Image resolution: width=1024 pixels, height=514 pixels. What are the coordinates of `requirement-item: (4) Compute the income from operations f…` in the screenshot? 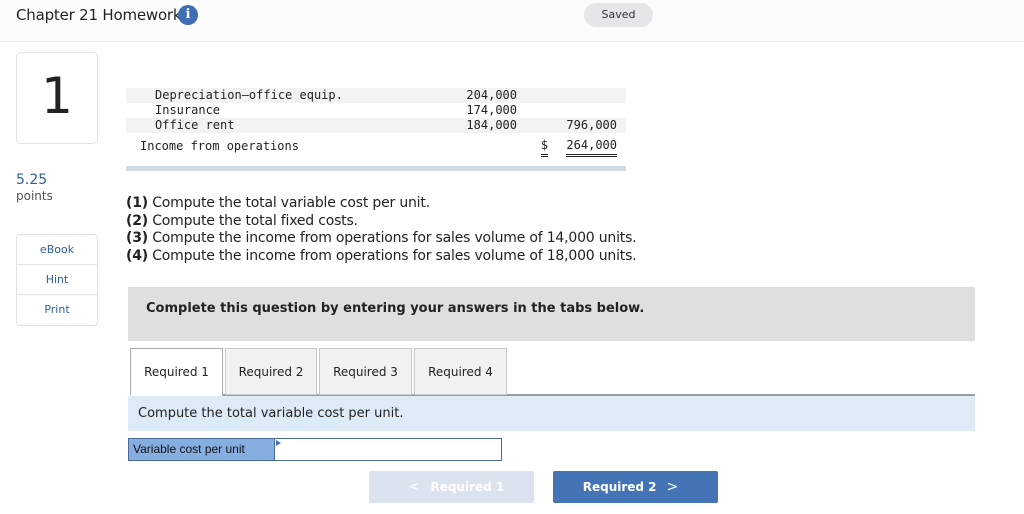 It's located at (381, 256).